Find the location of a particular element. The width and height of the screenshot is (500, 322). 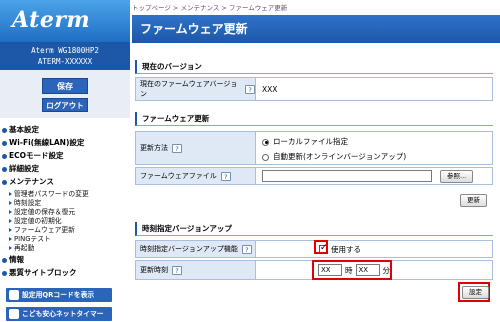

use-label: 使用する is located at coordinates (346, 249).